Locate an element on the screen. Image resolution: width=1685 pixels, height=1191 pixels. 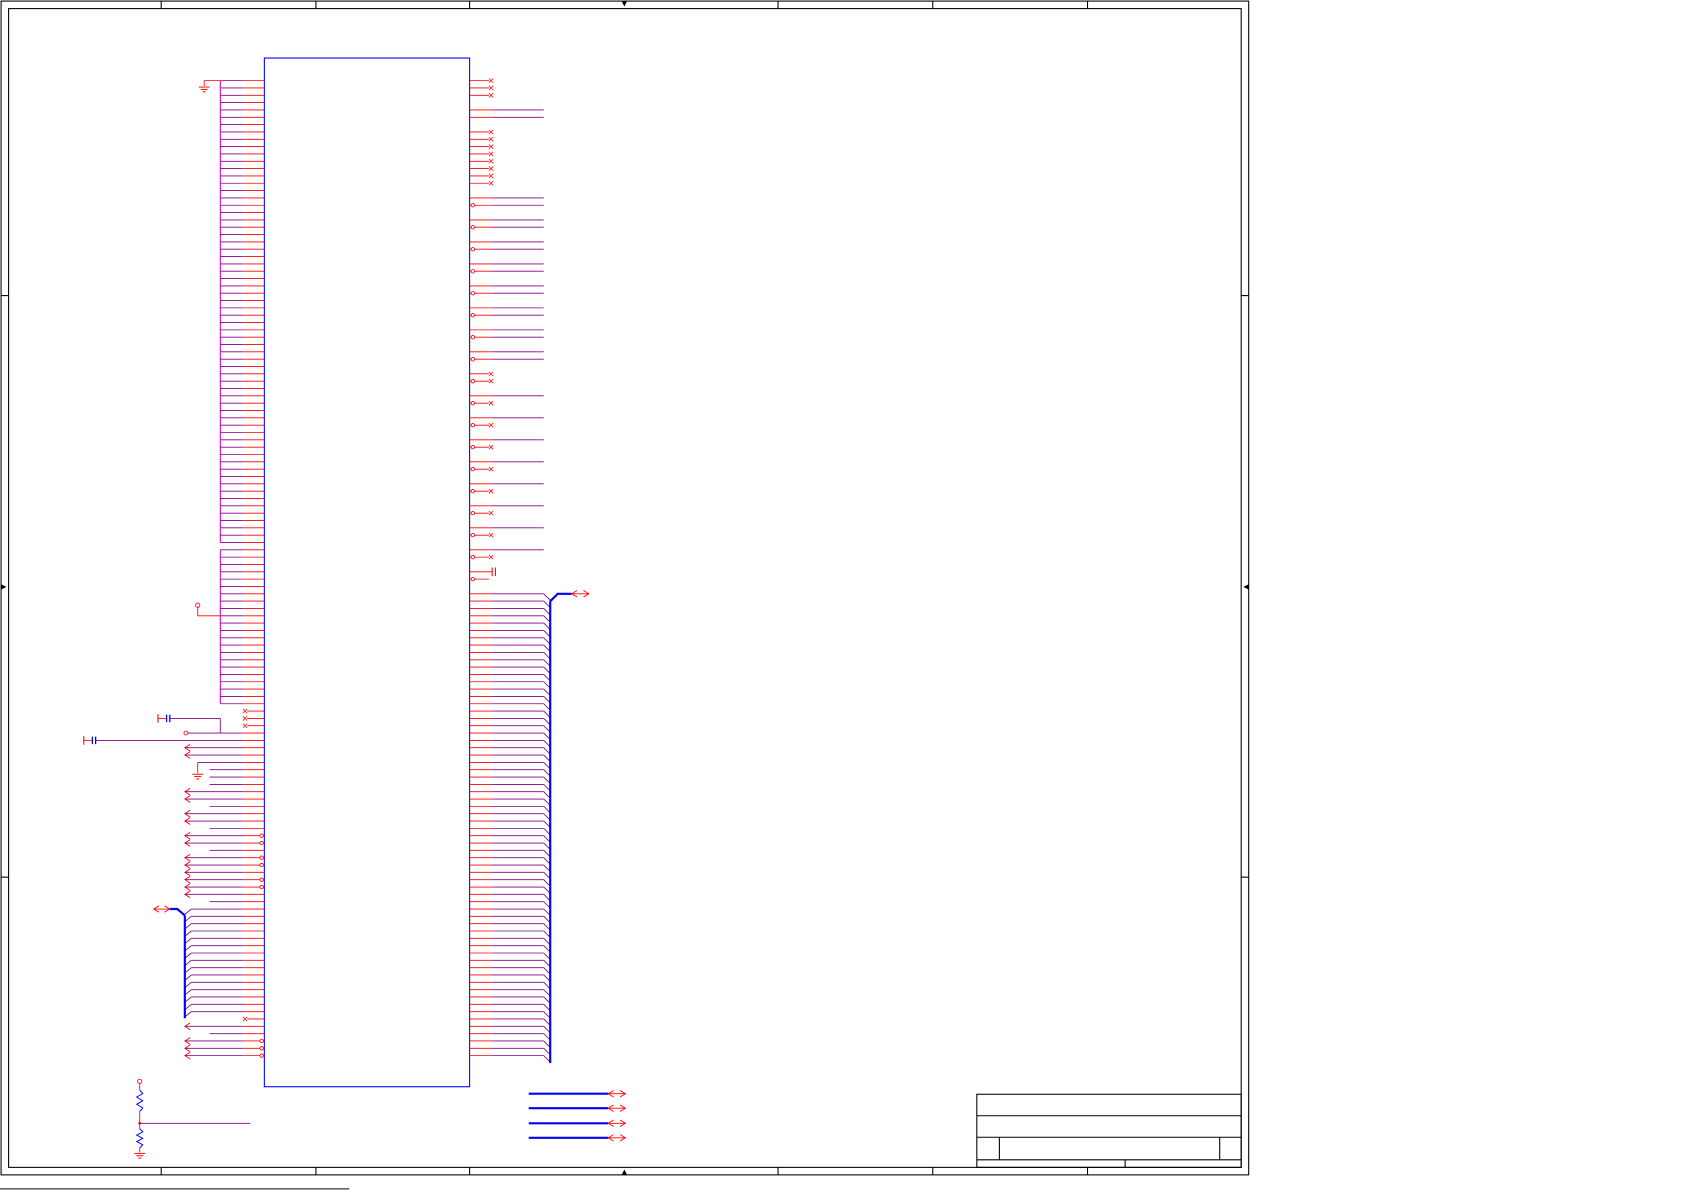
title-block-border is located at coordinates (1109, 1130).